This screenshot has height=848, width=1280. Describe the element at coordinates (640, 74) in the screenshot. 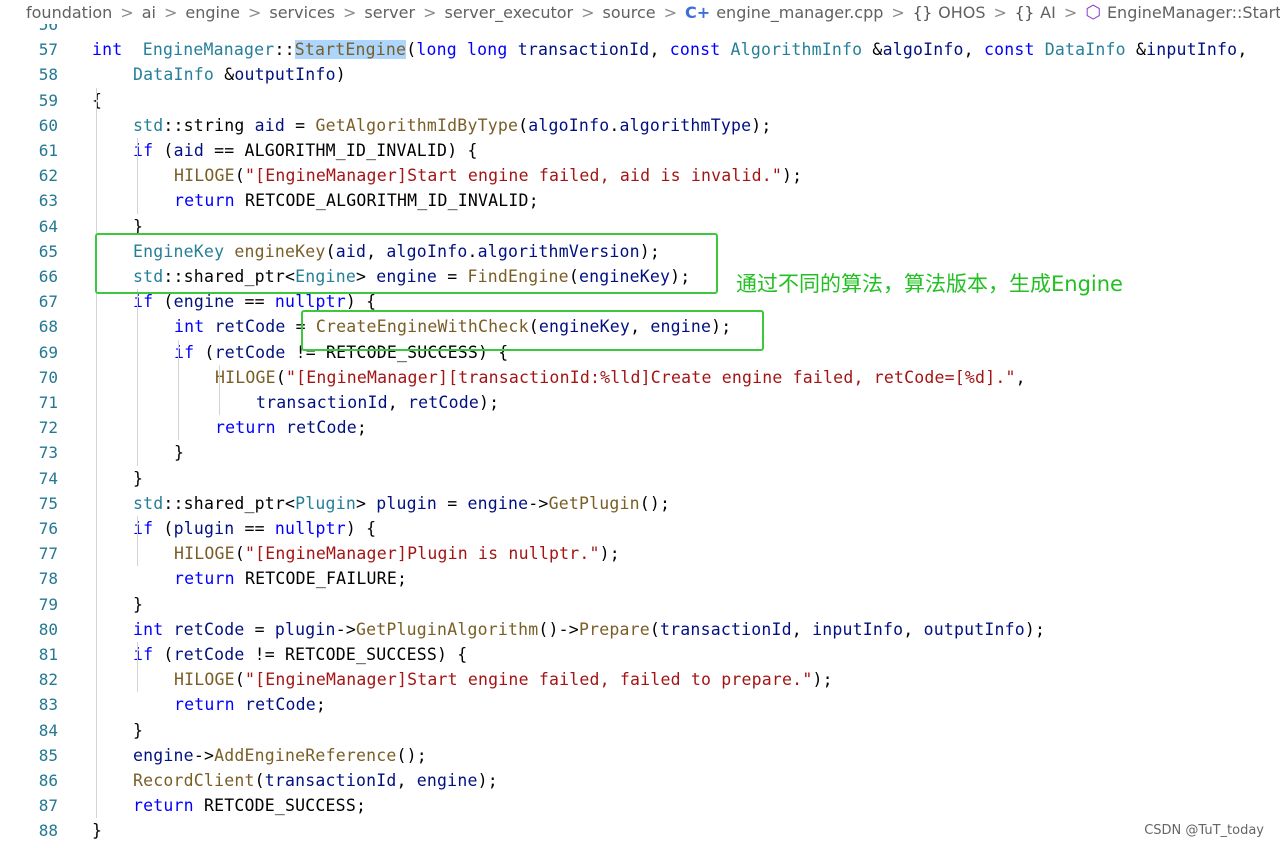

I see `code-line: 58 DataInfo &outputInfo)` at that location.